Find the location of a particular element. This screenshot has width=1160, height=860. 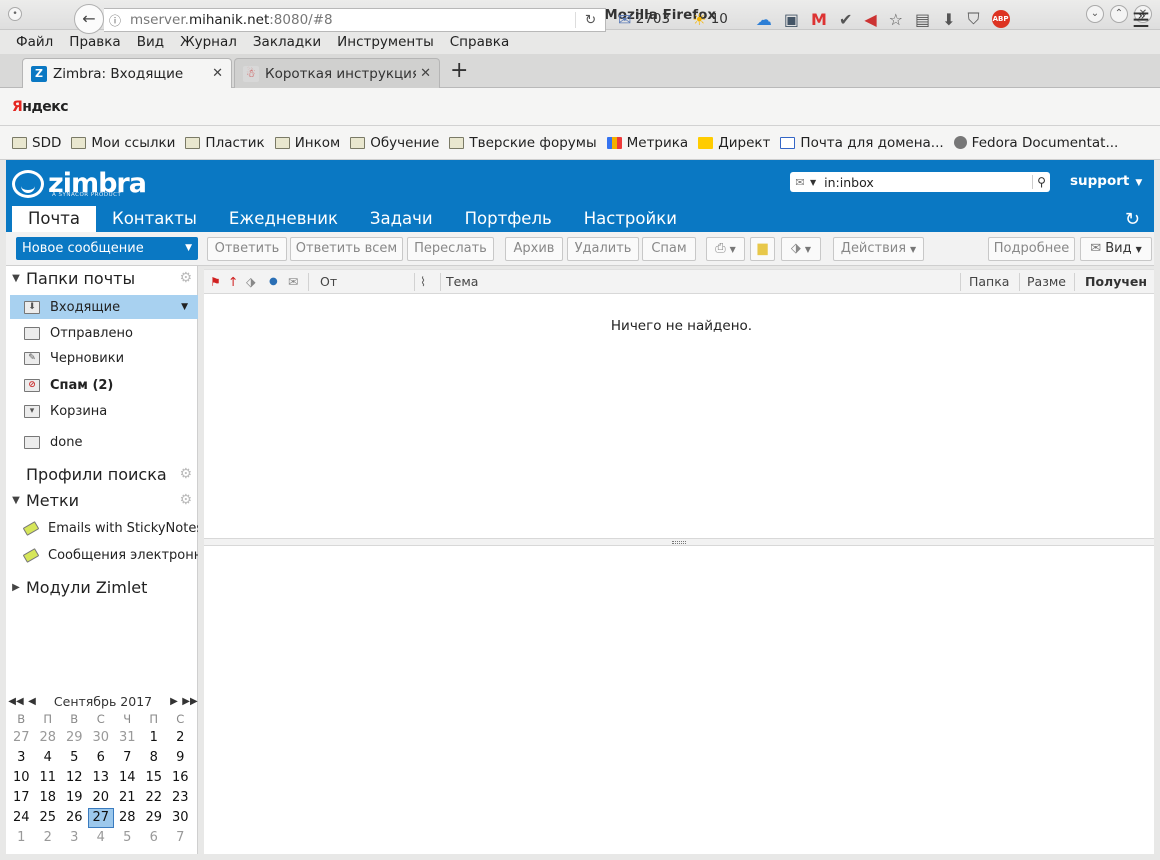

tags-header: ▼ Метки ⚙ is located at coordinates (102, 500).